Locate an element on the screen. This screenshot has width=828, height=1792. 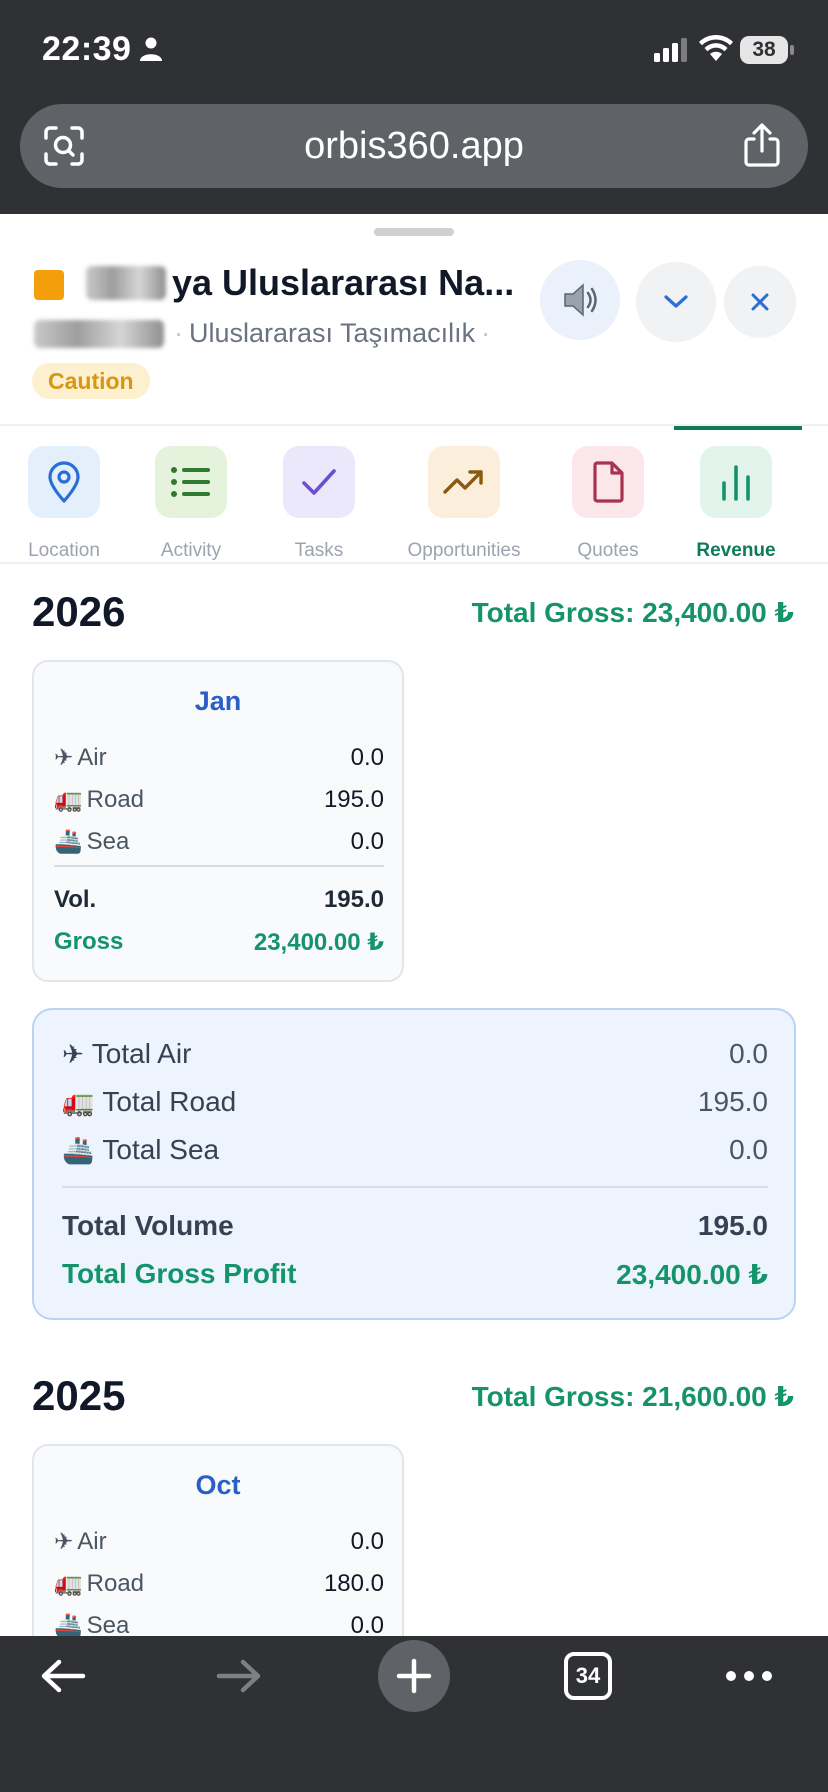
chevron-down-icon is located at coordinates (676, 301).